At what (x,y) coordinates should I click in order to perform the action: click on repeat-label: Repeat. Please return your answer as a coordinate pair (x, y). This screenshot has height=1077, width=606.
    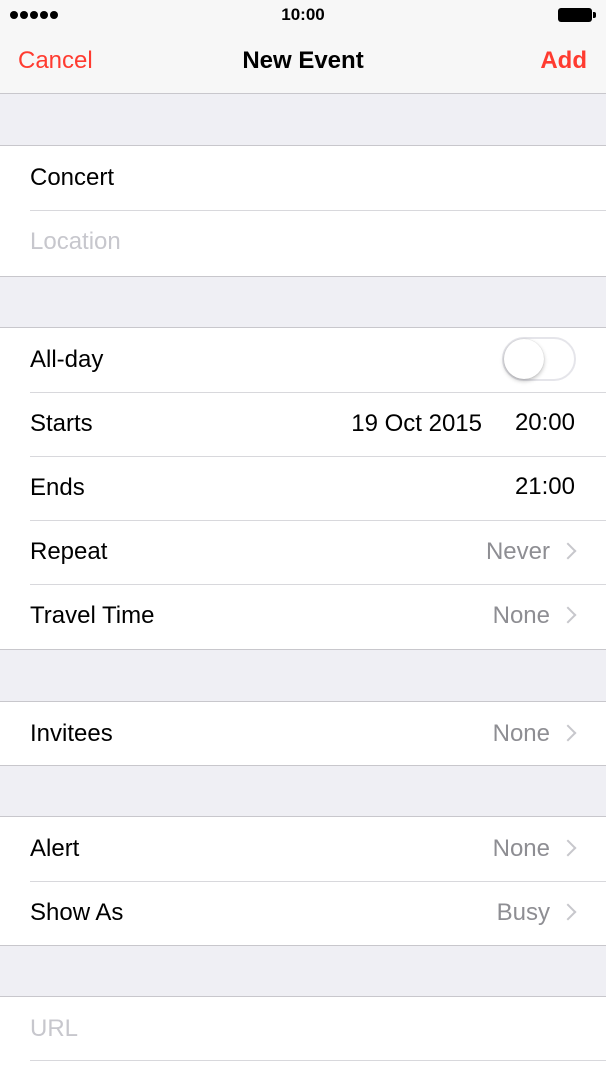
    Looking at the image, I should click on (69, 551).